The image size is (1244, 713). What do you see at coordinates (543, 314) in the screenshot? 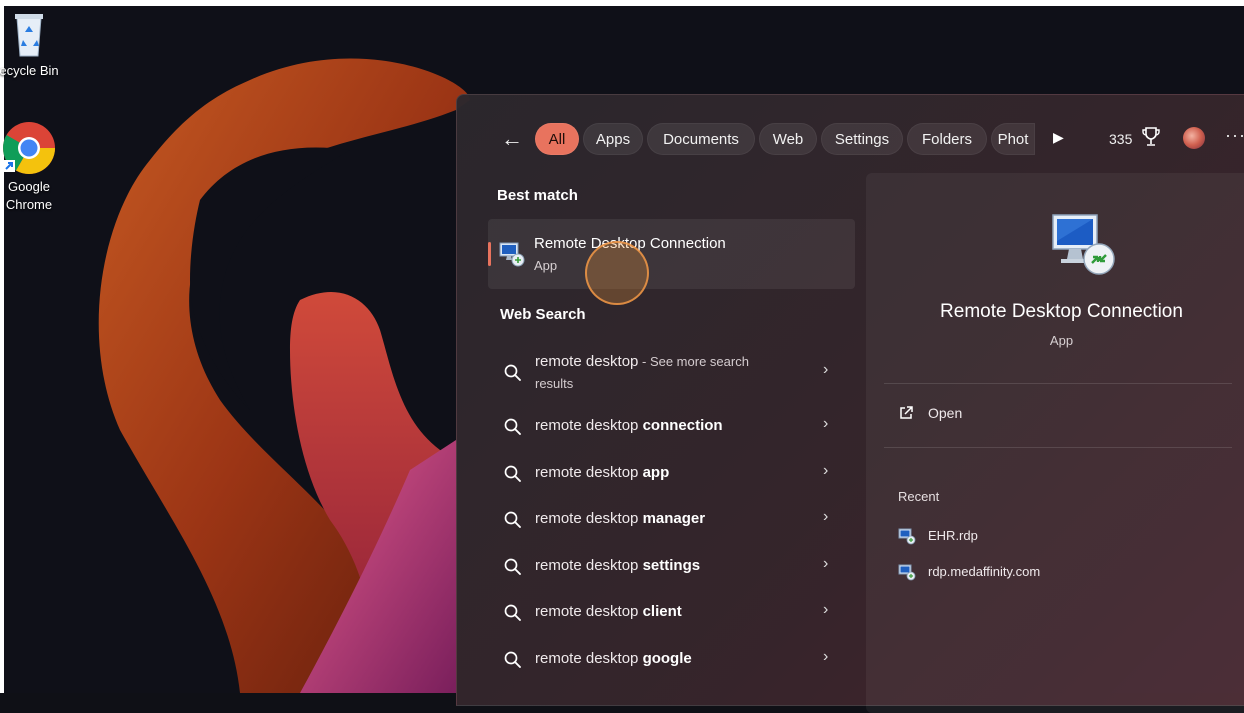
I see `web-search-heading: Web Search` at bounding box center [543, 314].